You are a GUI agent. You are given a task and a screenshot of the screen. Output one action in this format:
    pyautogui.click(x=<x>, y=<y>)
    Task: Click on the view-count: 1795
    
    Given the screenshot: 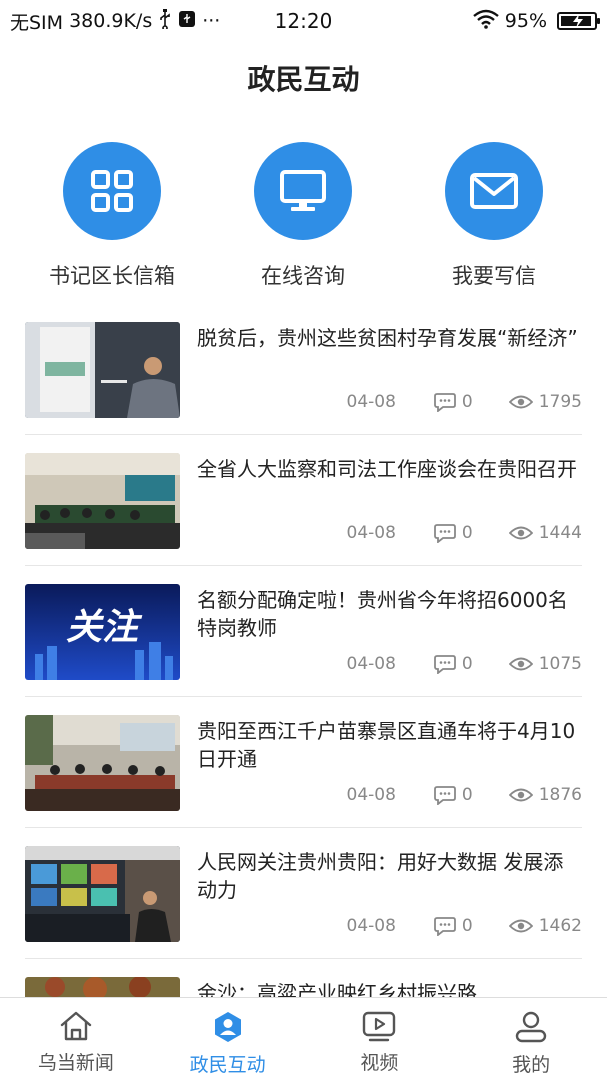 What is the action you would take?
    pyautogui.click(x=545, y=402)
    